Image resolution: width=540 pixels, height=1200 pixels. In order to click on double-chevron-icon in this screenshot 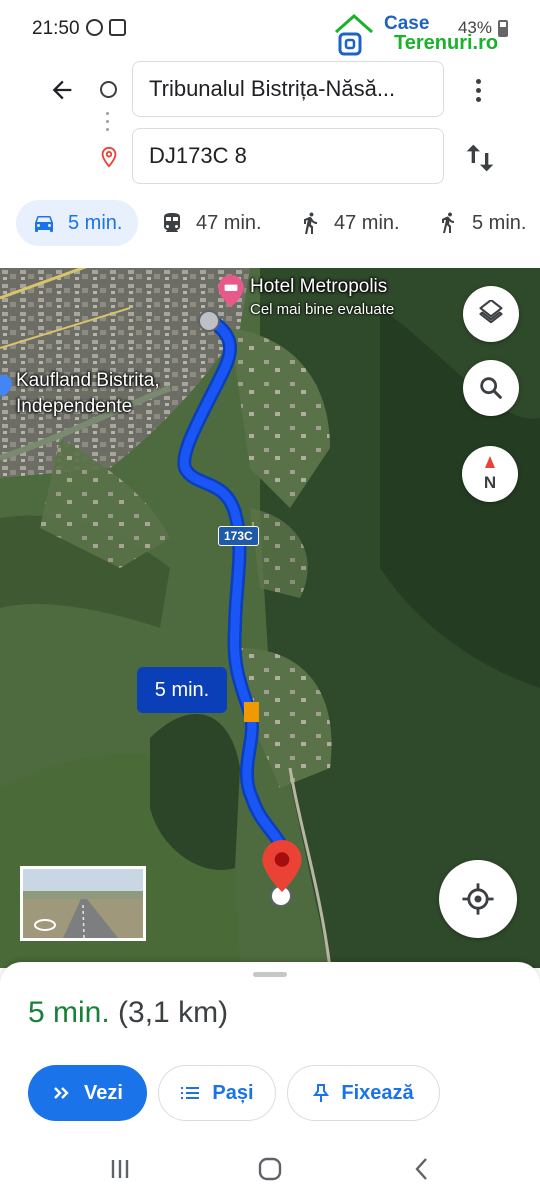, I will do `click(61, 1093)`.